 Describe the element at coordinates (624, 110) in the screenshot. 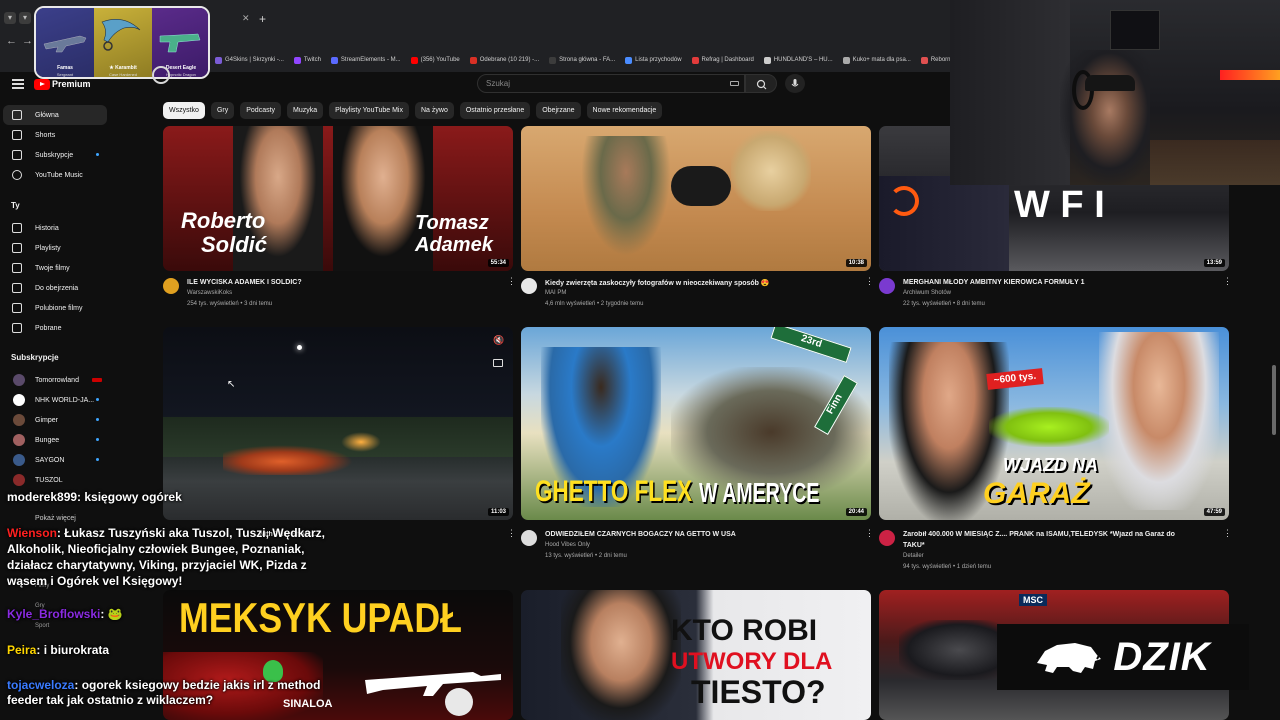

I see `filter-chip: Nowe rekomendacje` at that location.